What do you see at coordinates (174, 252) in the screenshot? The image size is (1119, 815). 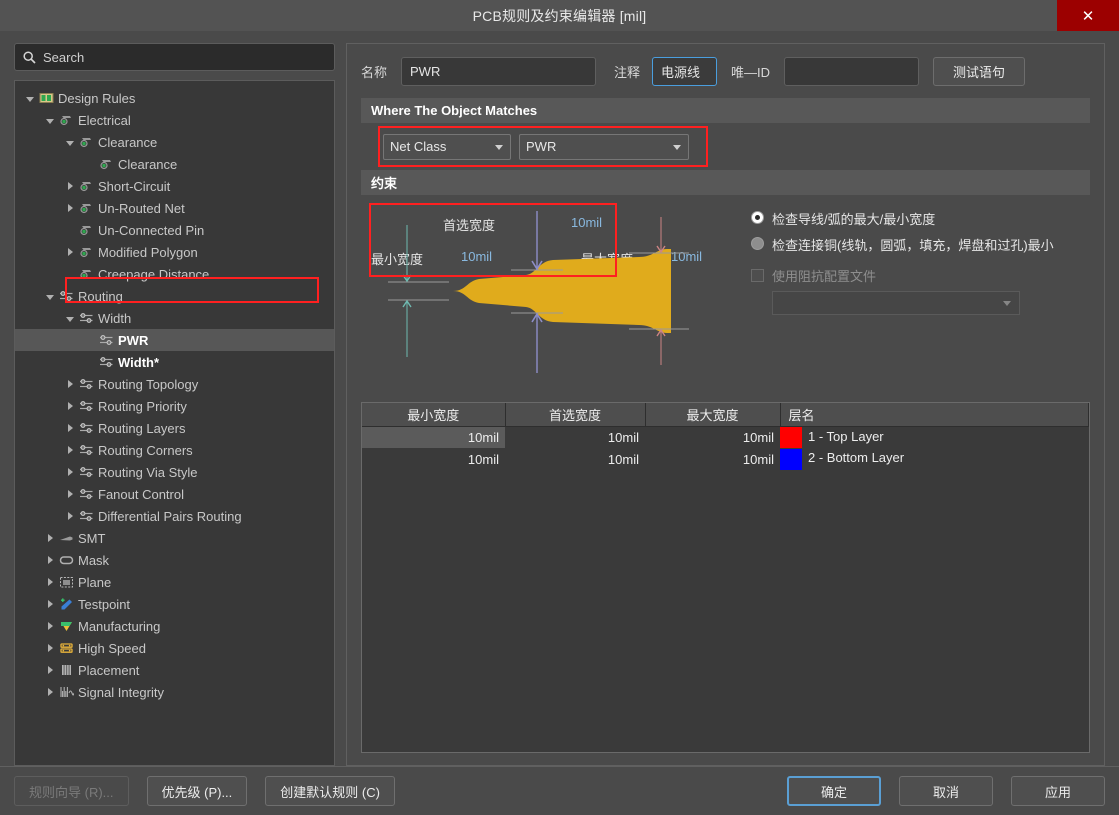 I see `tree-item-modified-polygon: Modified Polygon` at bounding box center [174, 252].